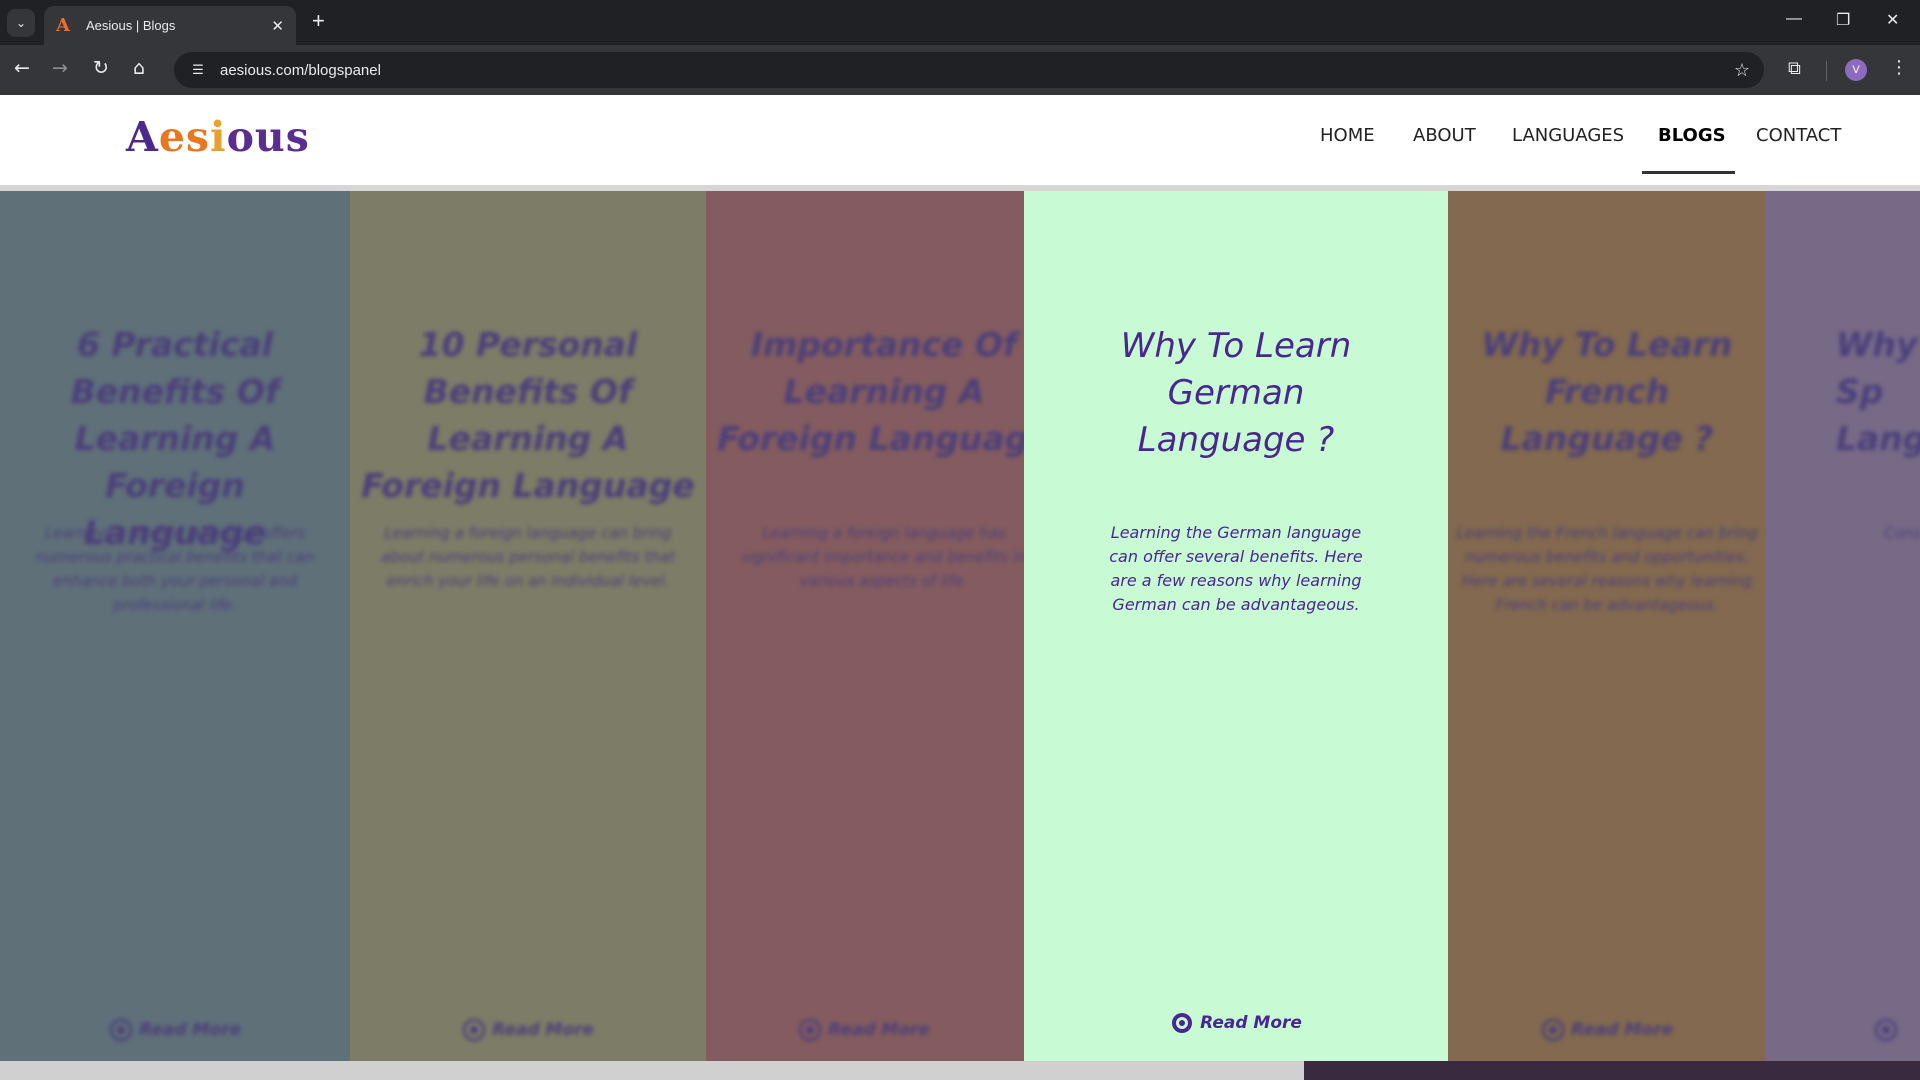 This screenshot has width=1920, height=1080. What do you see at coordinates (1612, 1070) in the screenshot?
I see `scrollbar-thumb` at bounding box center [1612, 1070].